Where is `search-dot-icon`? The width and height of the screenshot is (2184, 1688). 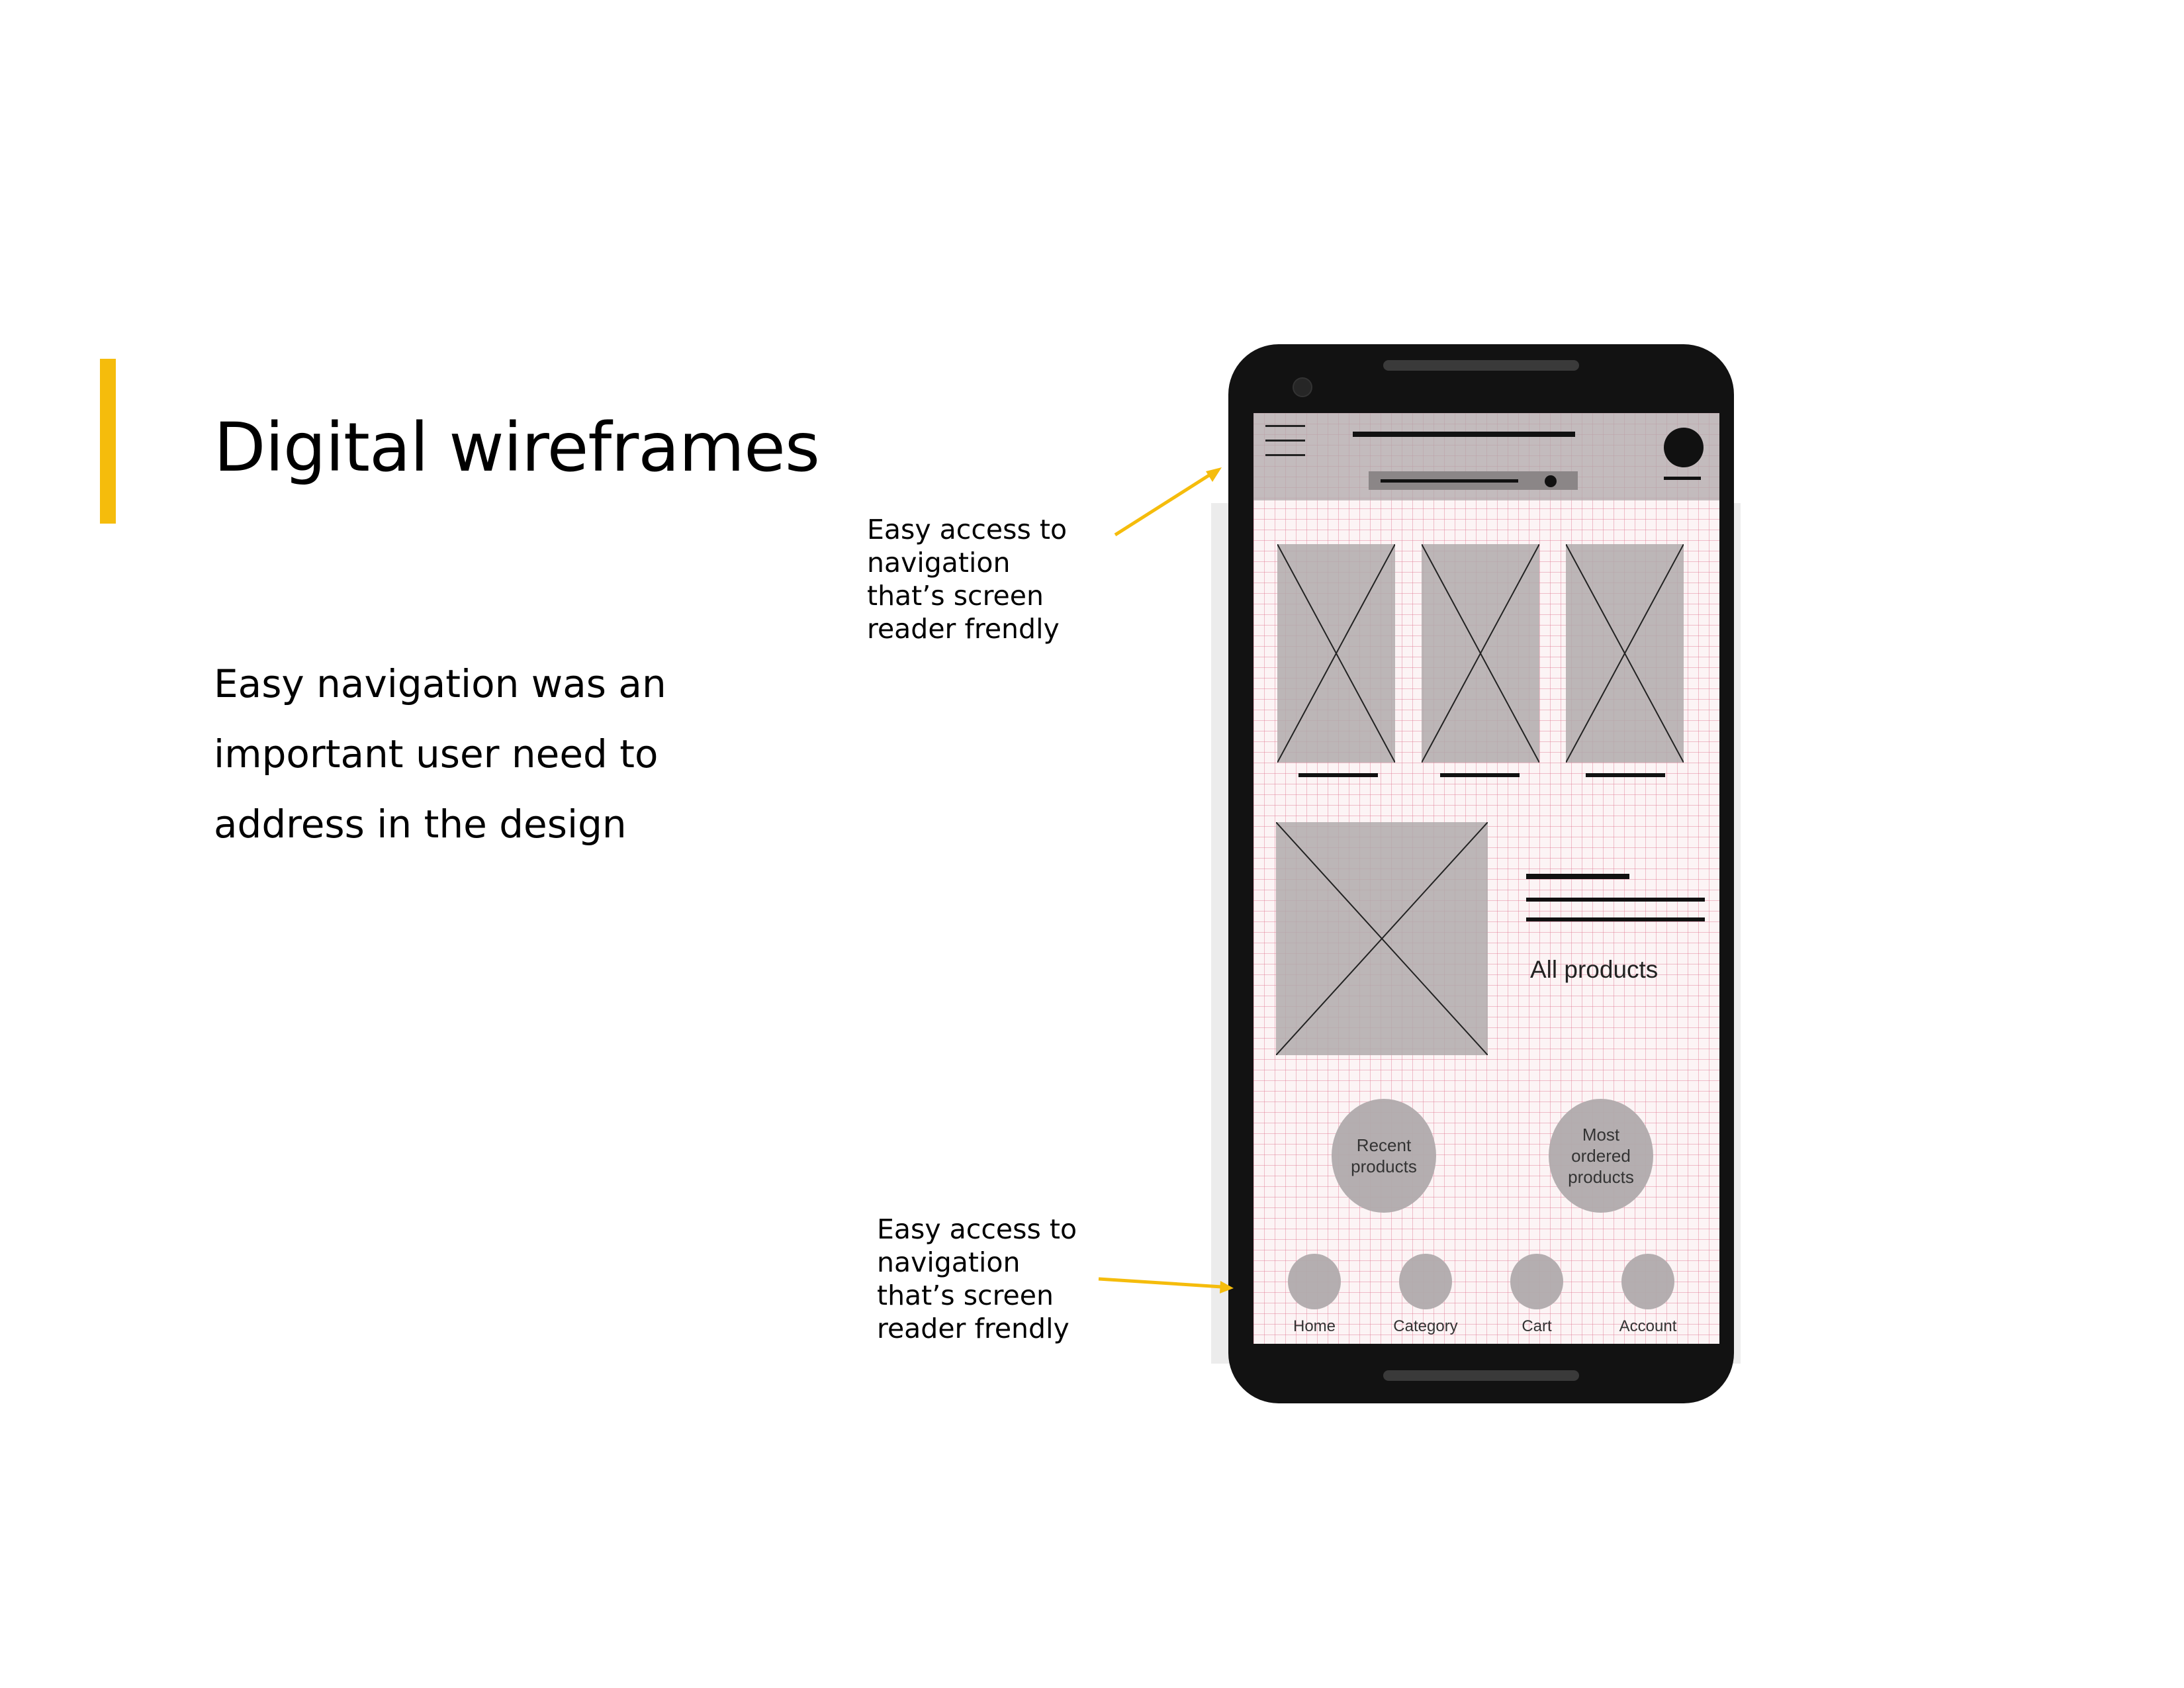 search-dot-icon is located at coordinates (1551, 481).